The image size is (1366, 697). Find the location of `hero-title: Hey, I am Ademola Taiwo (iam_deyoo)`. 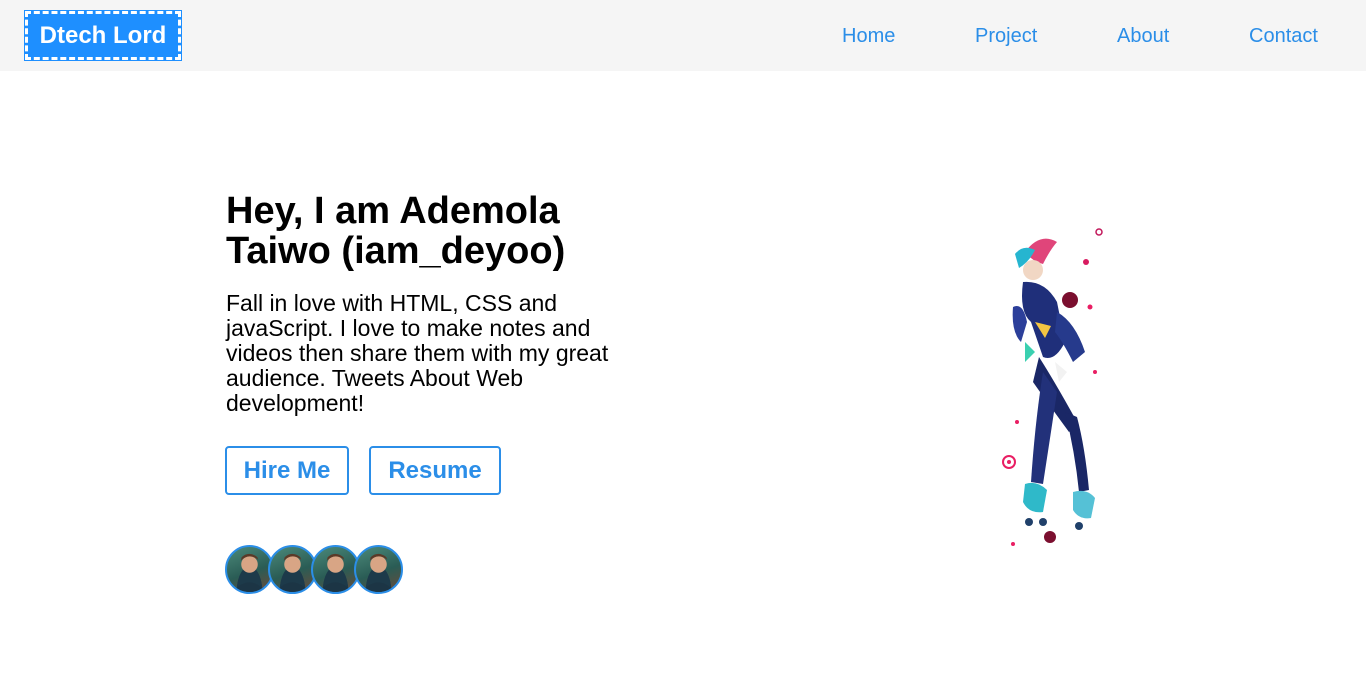

hero-title: Hey, I am Ademola Taiwo (iam_deyoo) is located at coordinates (396, 231).